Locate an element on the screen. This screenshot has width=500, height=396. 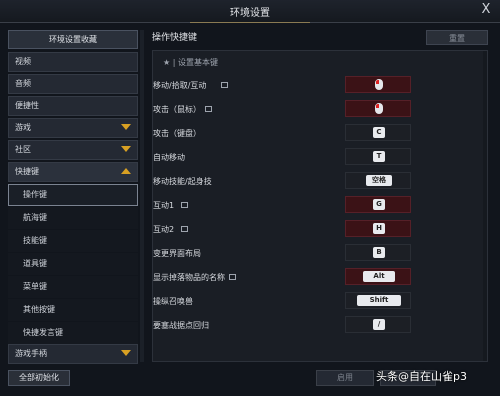
sidebar-subitem-menu-keys: 菜单键 is located at coordinates (73, 287).